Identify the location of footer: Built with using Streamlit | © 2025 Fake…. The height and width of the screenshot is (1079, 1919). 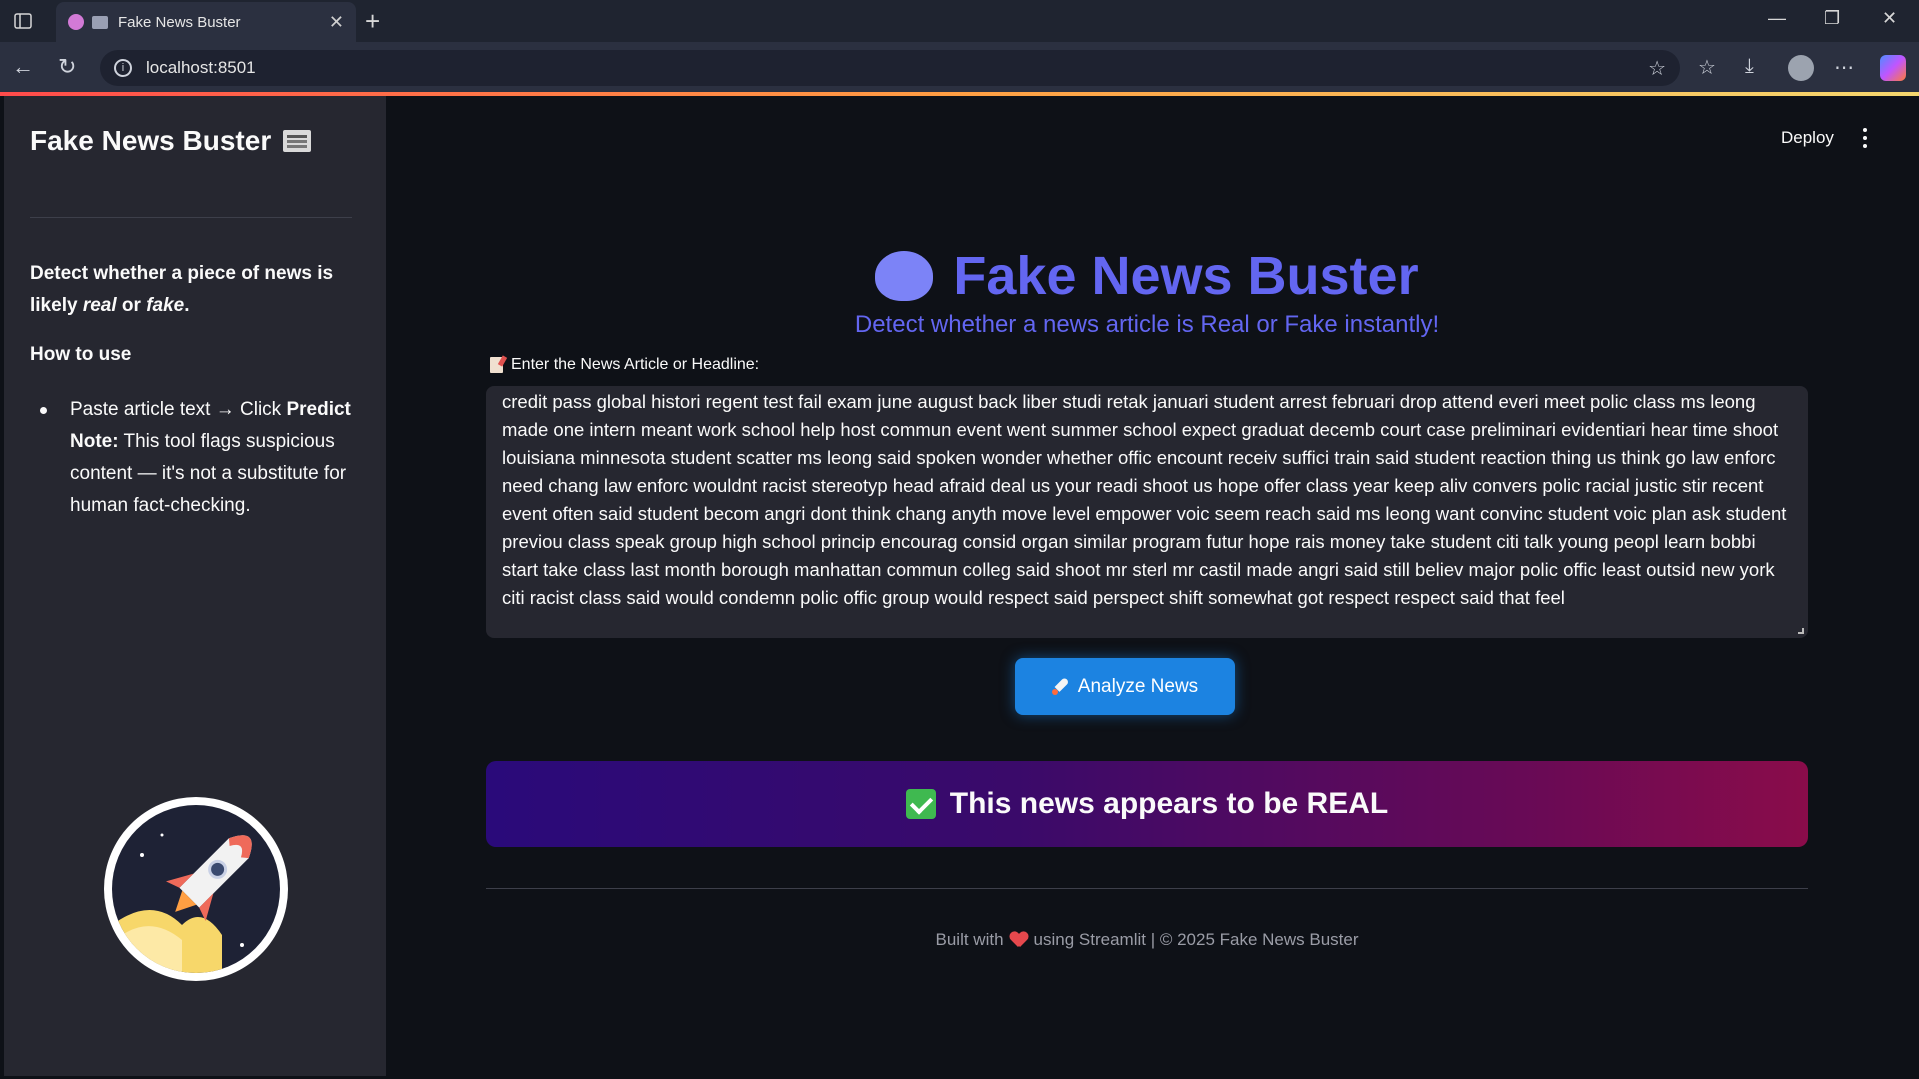
(1147, 940).